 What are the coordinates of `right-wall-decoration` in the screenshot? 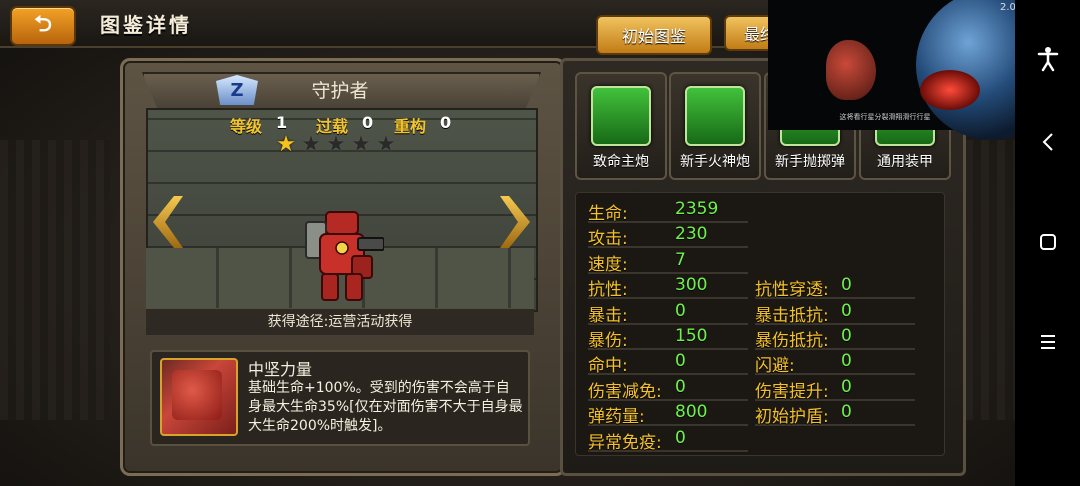 It's located at (990, 280).